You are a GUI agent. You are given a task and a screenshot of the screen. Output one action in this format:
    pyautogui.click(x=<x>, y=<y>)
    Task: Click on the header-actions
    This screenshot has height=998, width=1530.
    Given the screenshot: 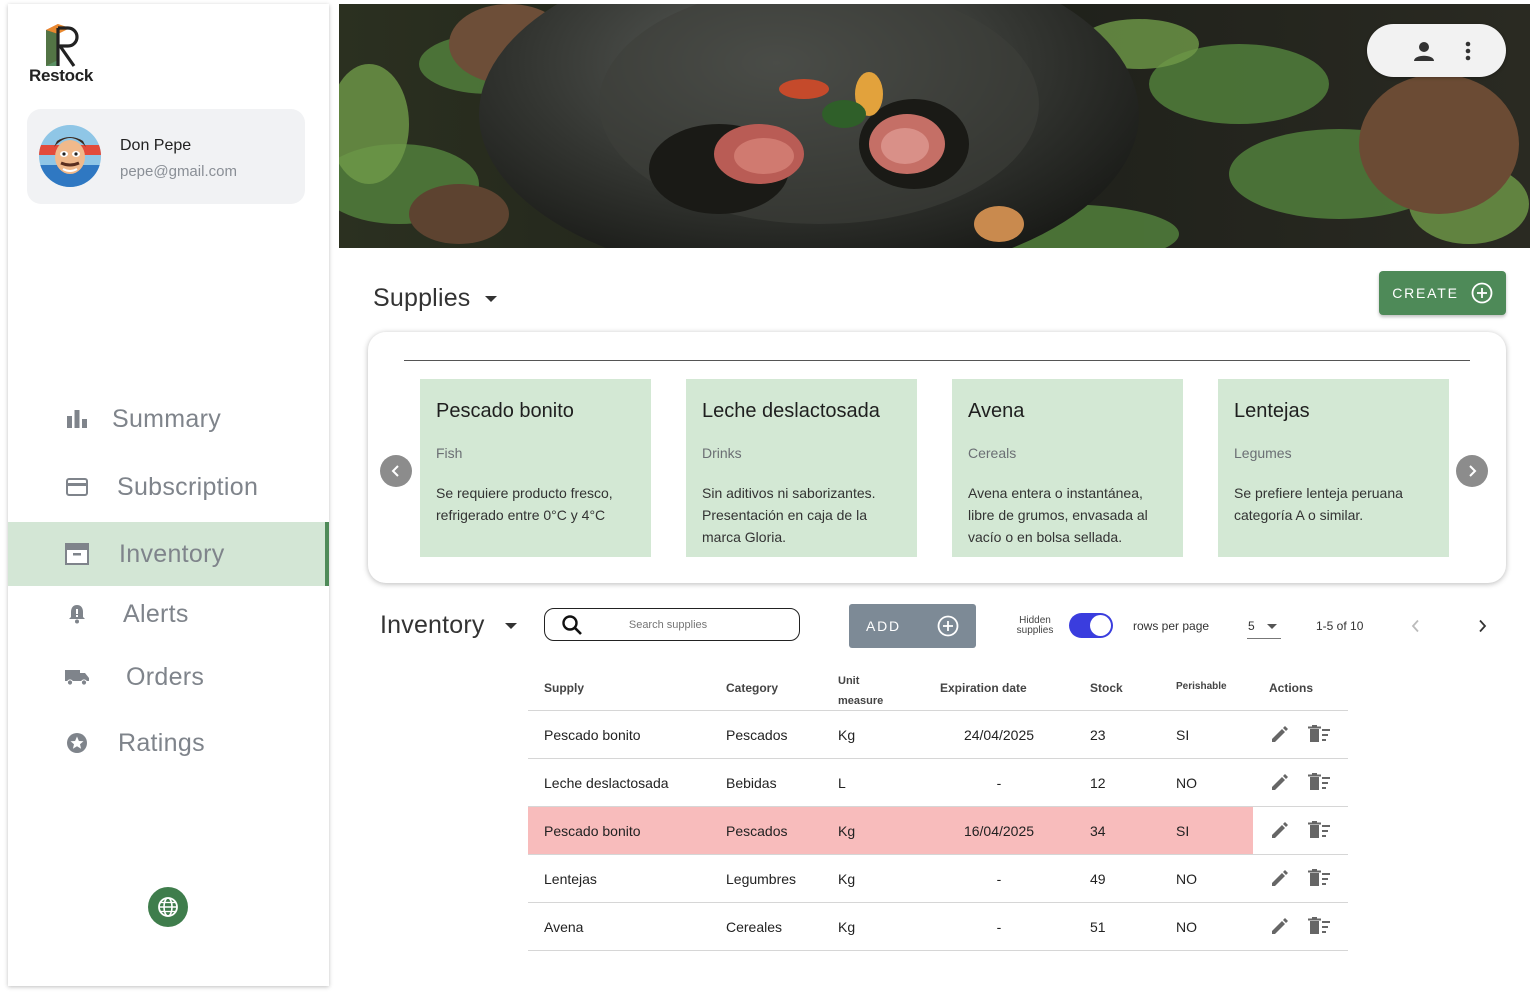 What is the action you would take?
    pyautogui.click(x=1436, y=50)
    